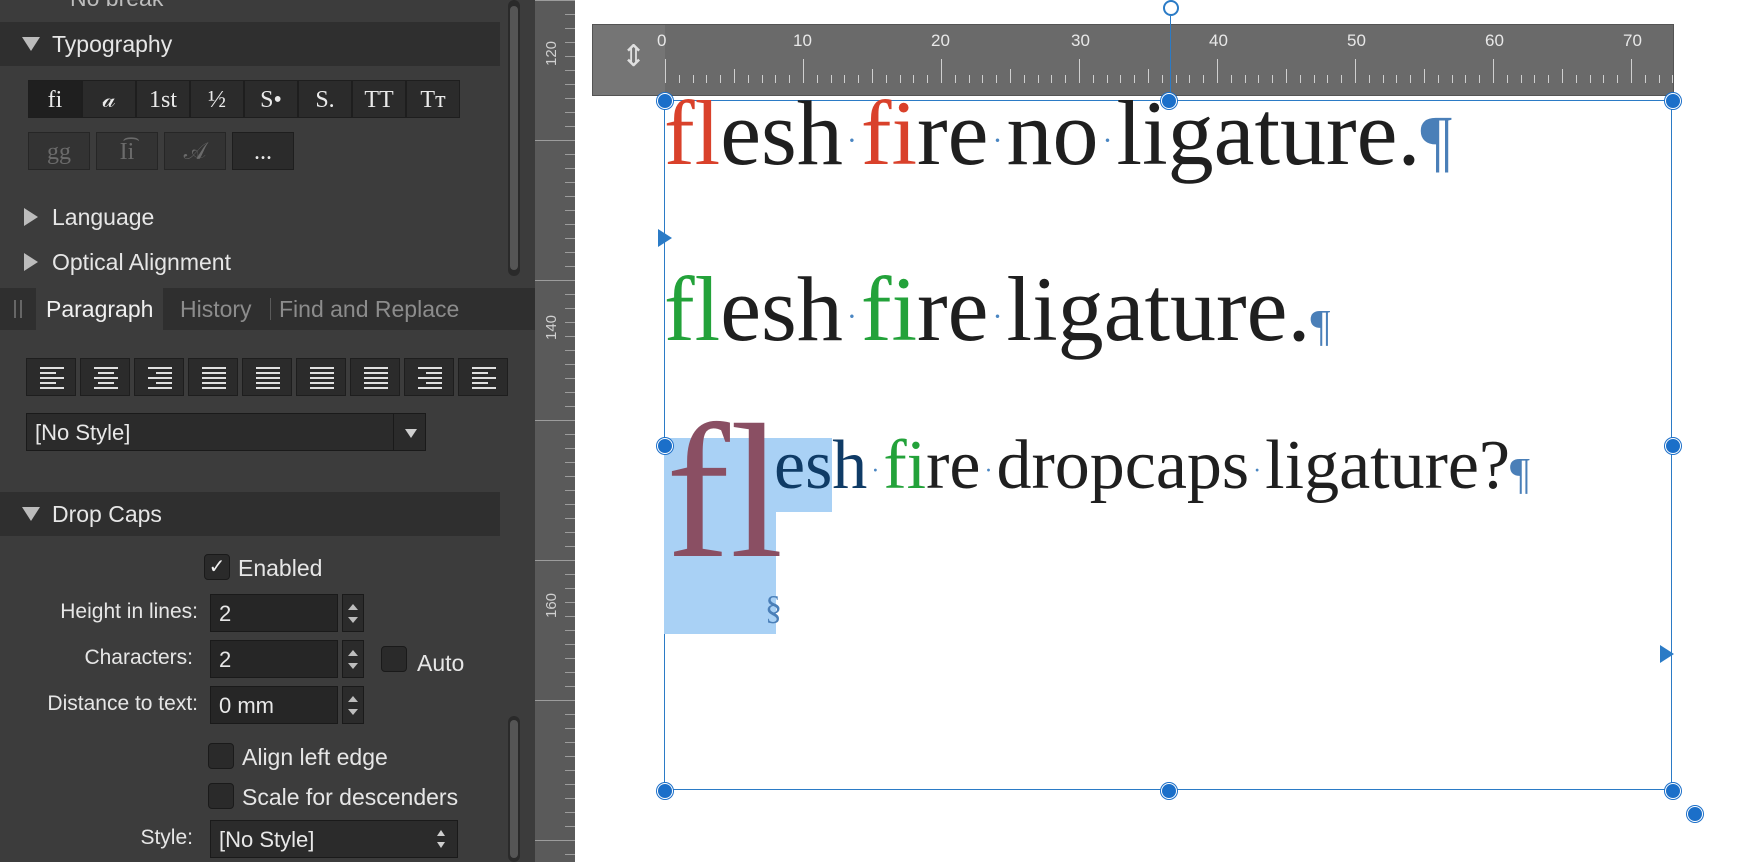  What do you see at coordinates (51, 377) in the screenshot?
I see `align-left-button` at bounding box center [51, 377].